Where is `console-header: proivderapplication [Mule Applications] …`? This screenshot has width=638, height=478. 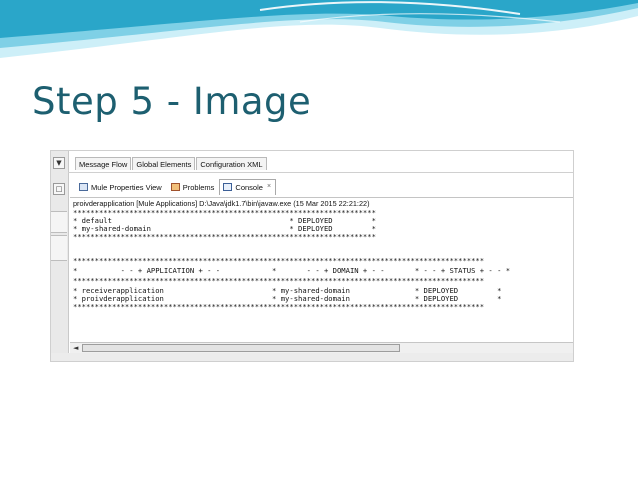 console-header: proivderapplication [Mule Applications] … is located at coordinates (221, 203).